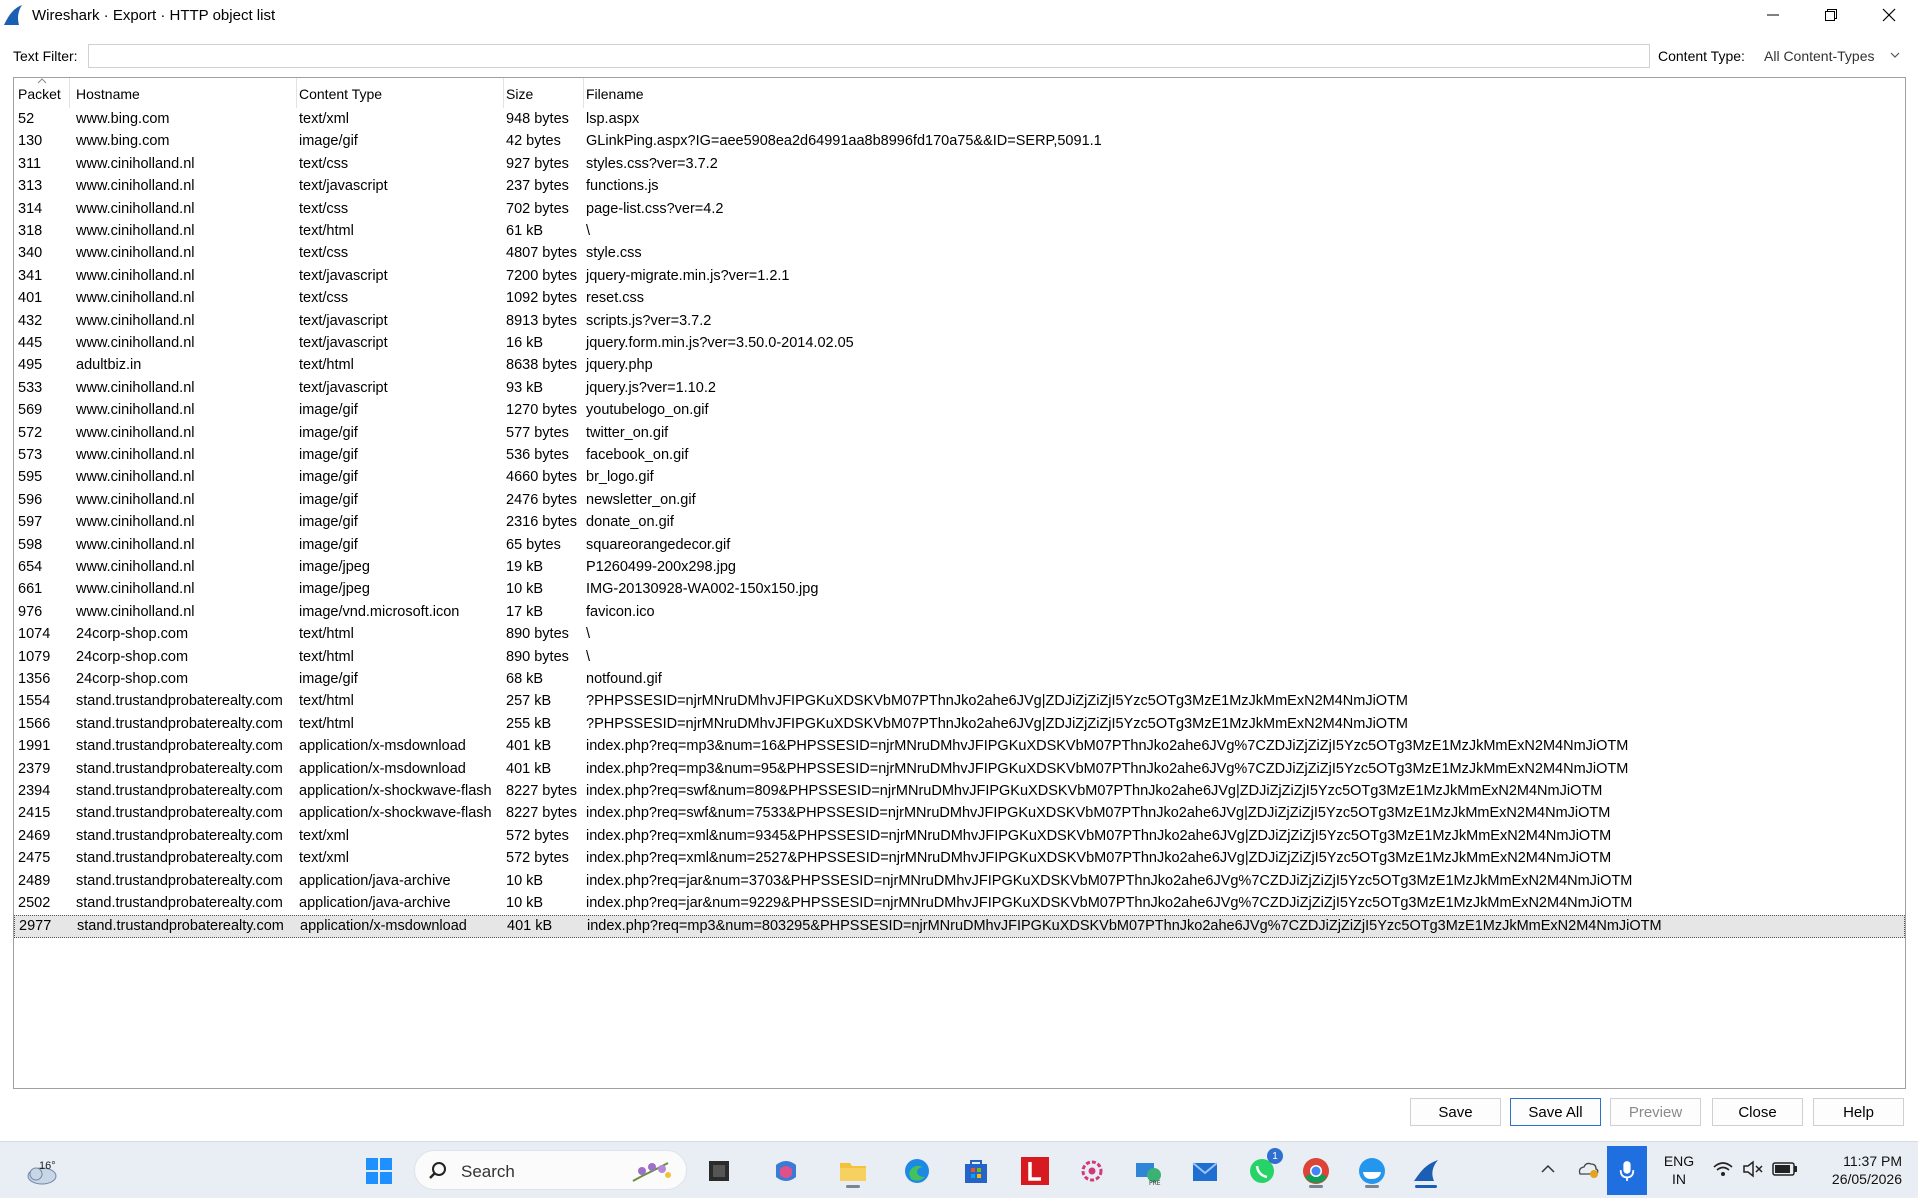 The image size is (1918, 1198). I want to click on taskbar-m365, so click(786, 1171).